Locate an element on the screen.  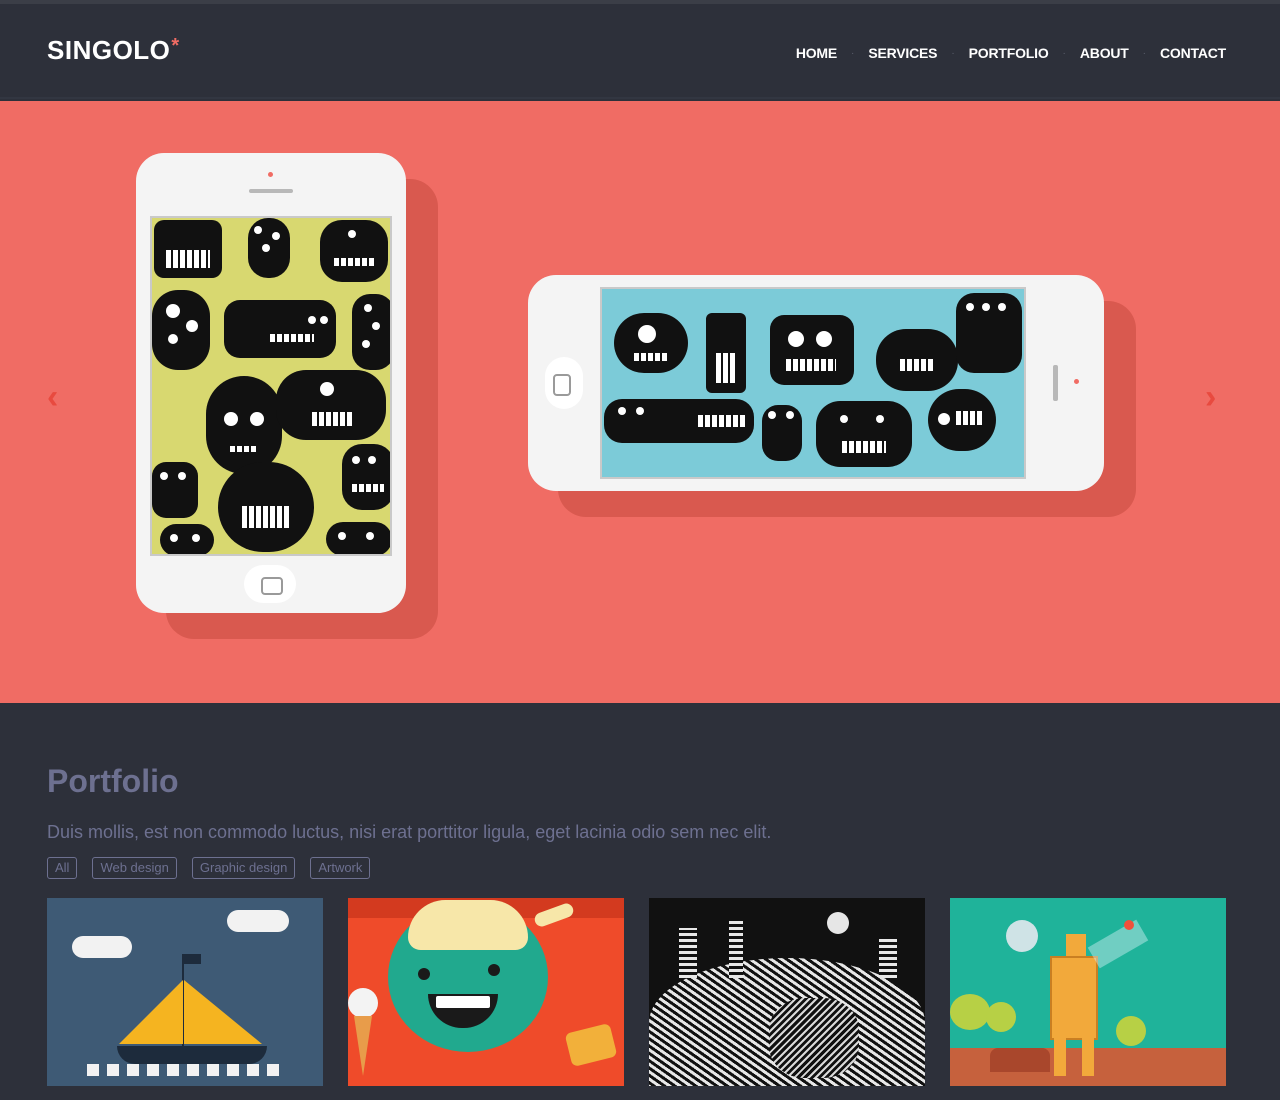
chevron-left-icon: ‹ is located at coordinates (52, 397).